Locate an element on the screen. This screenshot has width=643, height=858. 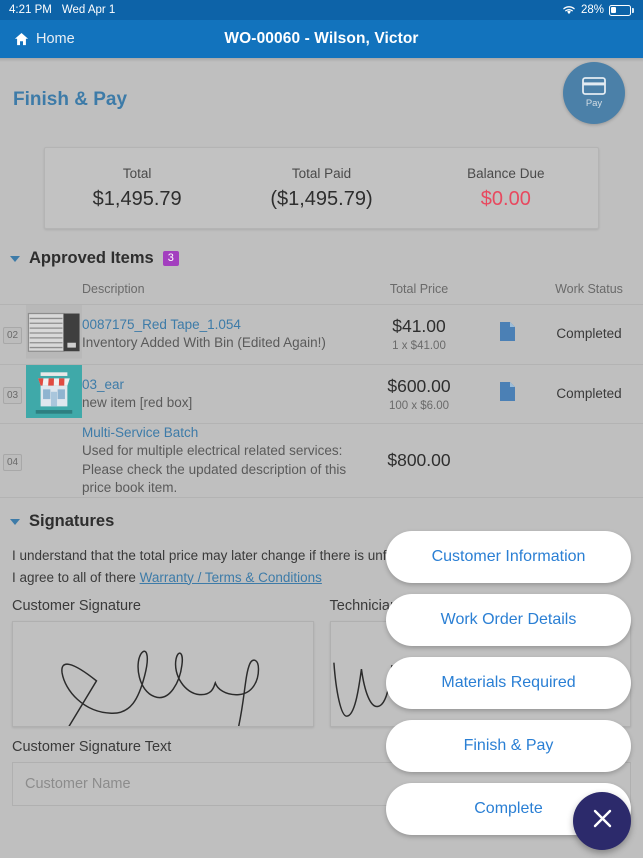
row-number: 03 is located at coordinates (13, 395).